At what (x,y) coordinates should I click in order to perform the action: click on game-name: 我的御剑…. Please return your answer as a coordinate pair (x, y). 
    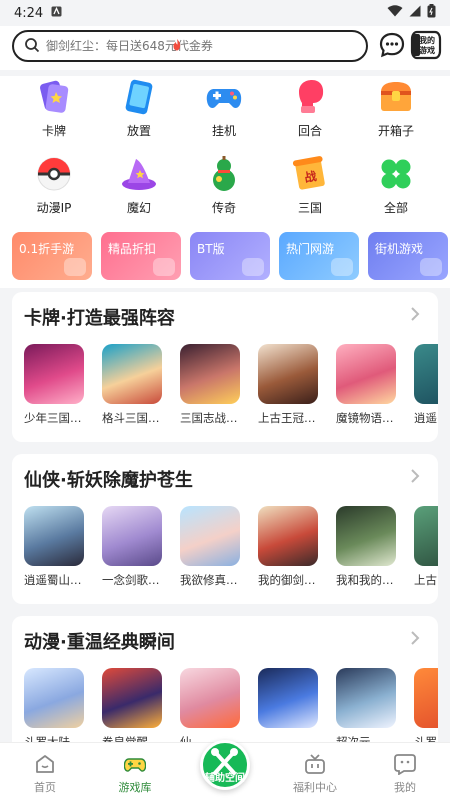
    Looking at the image, I should click on (287, 580).